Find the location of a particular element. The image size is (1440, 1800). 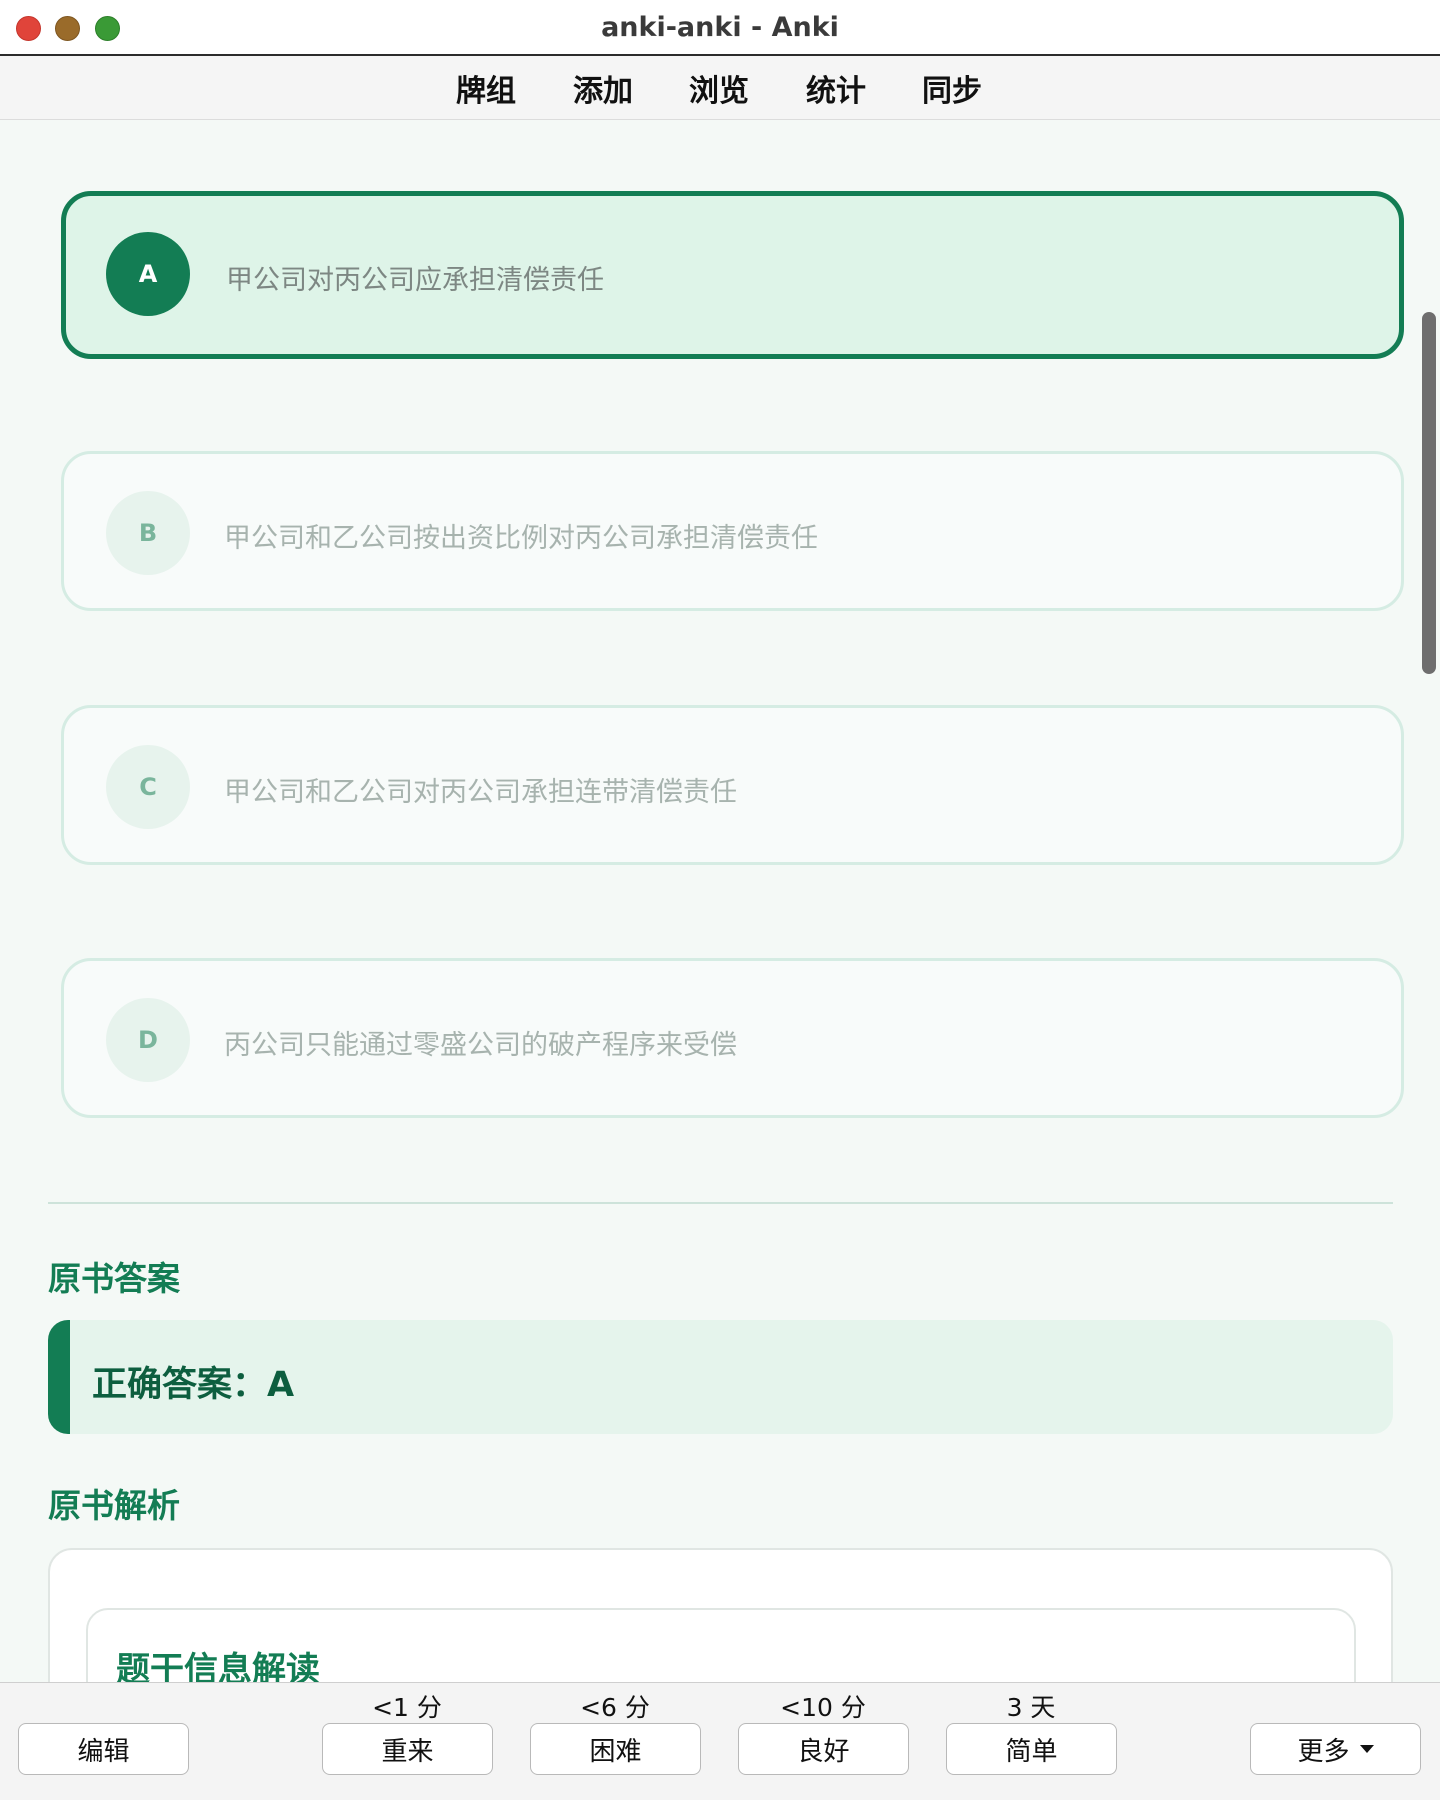

option-c: C 甲公司和乙公司对丙公司承担连带清偿责任 is located at coordinates (732, 785).